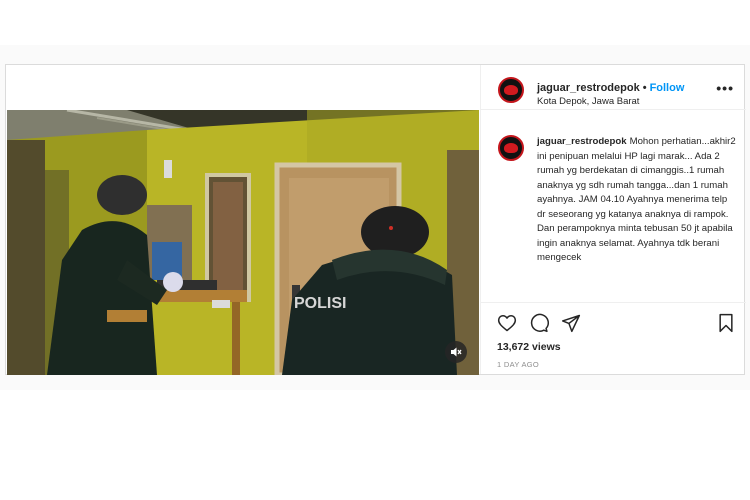  I want to click on action-bar, so click(613, 322).